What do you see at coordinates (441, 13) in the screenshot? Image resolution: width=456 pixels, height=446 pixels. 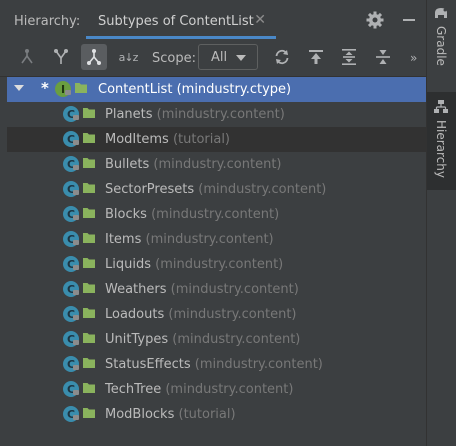 I see `gradle-elephant-icon` at bounding box center [441, 13].